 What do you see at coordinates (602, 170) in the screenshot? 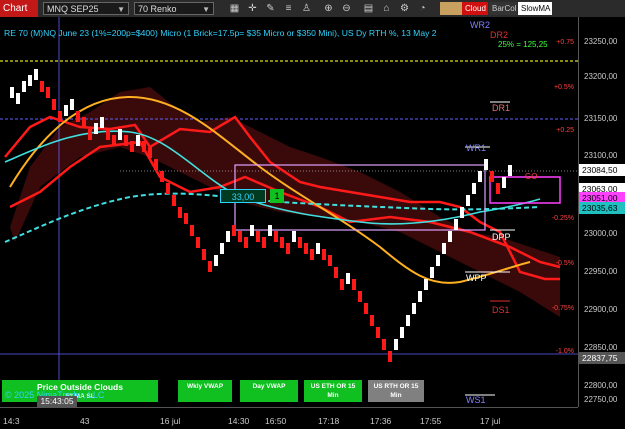
I see `price-box-last: 23084,50` at bounding box center [602, 170].